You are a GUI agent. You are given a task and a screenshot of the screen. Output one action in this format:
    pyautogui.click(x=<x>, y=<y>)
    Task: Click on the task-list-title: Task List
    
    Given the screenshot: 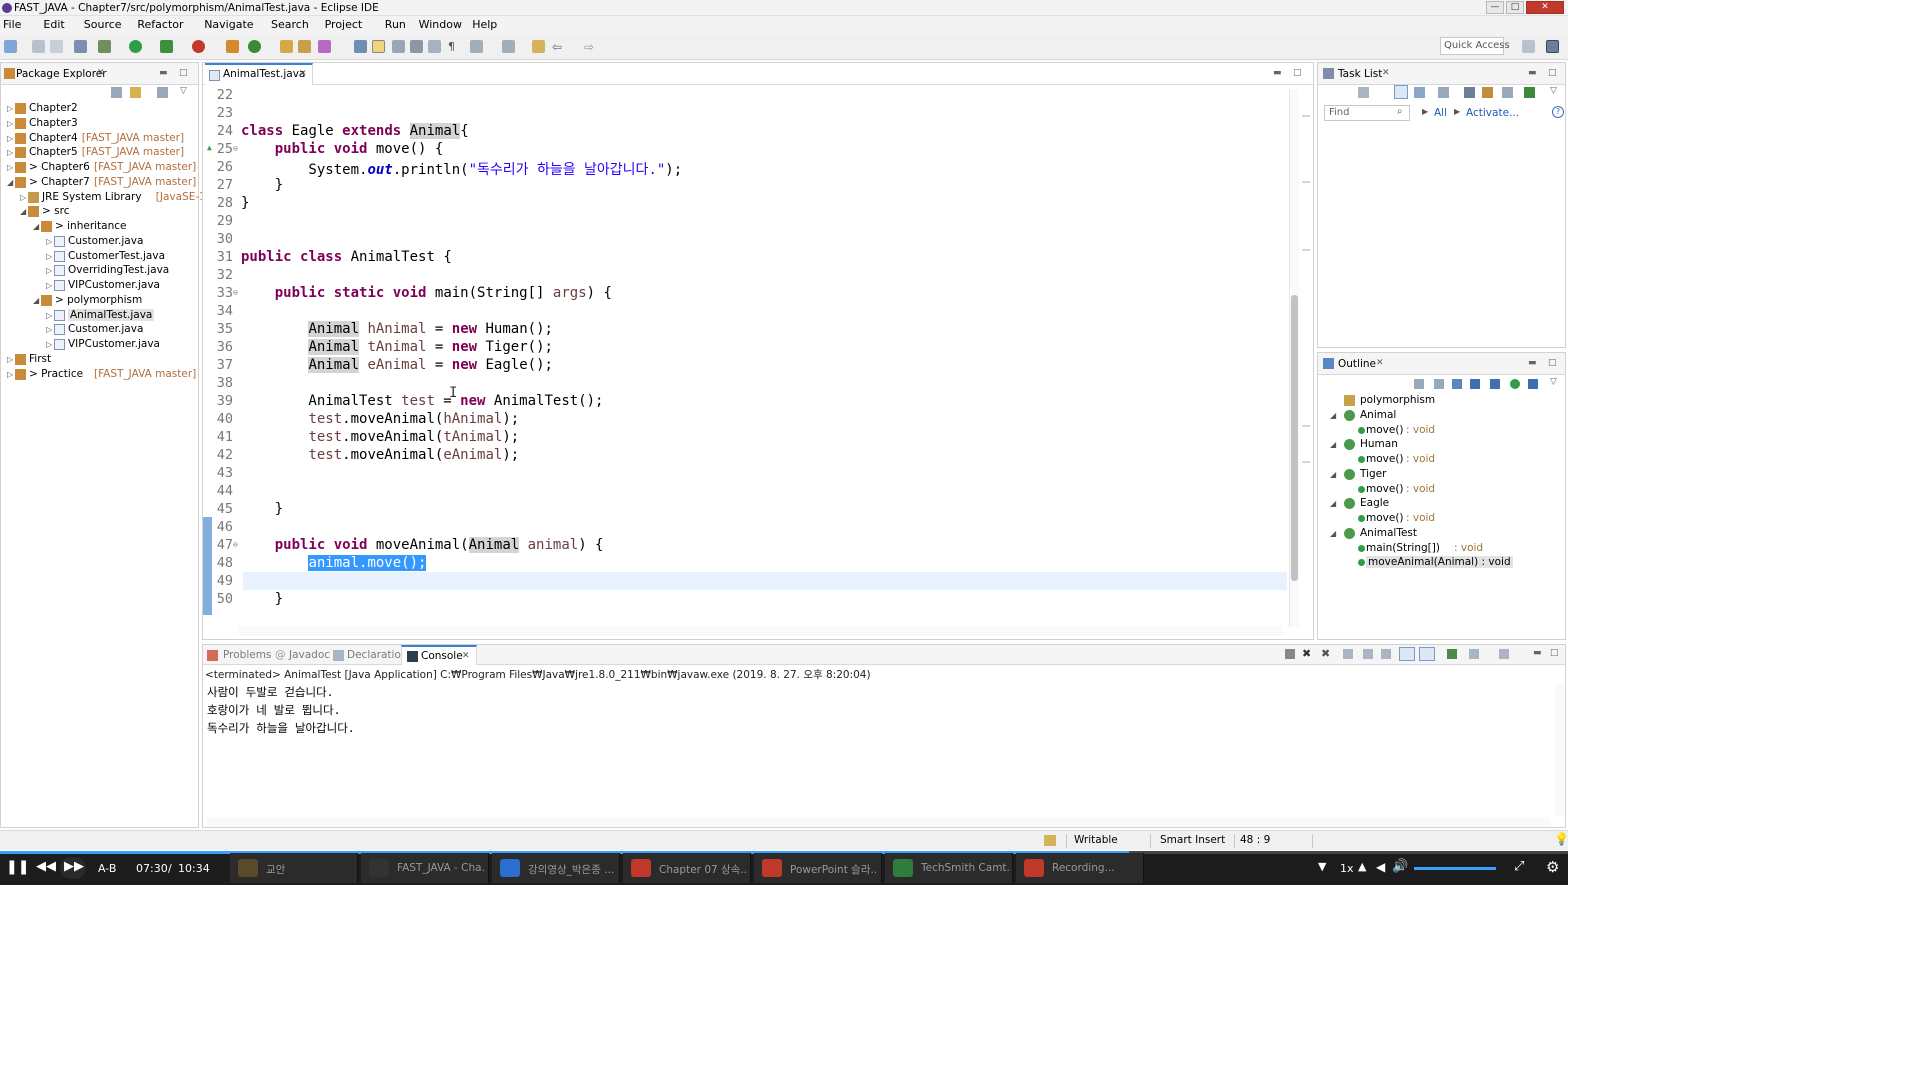 What is the action you would take?
    pyautogui.click(x=1360, y=74)
    